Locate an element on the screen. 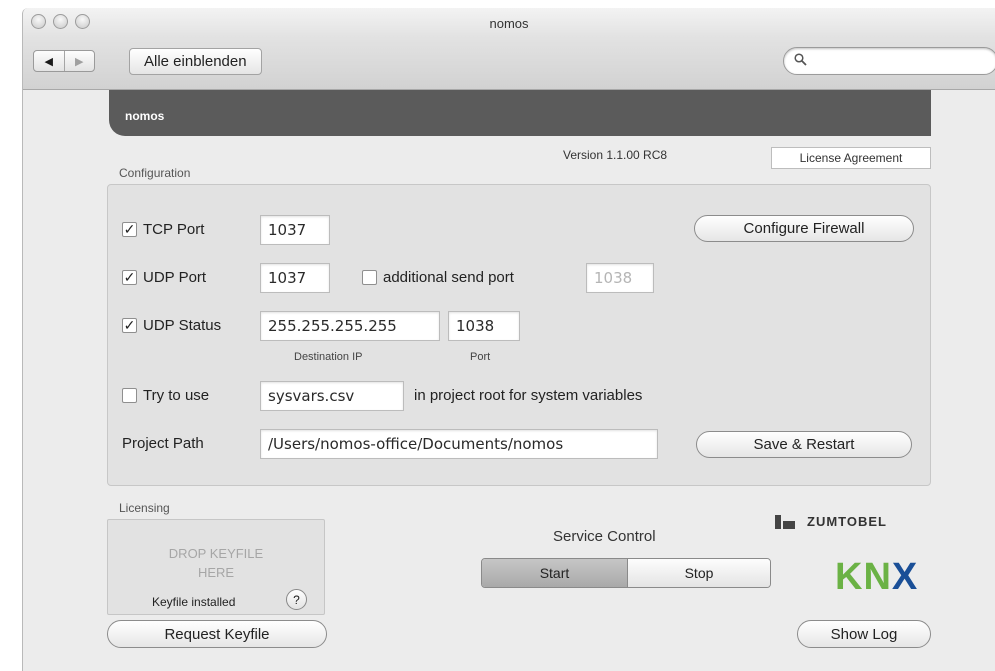 The image size is (995, 671). additional-send-port-label: additional send port is located at coordinates (448, 277).